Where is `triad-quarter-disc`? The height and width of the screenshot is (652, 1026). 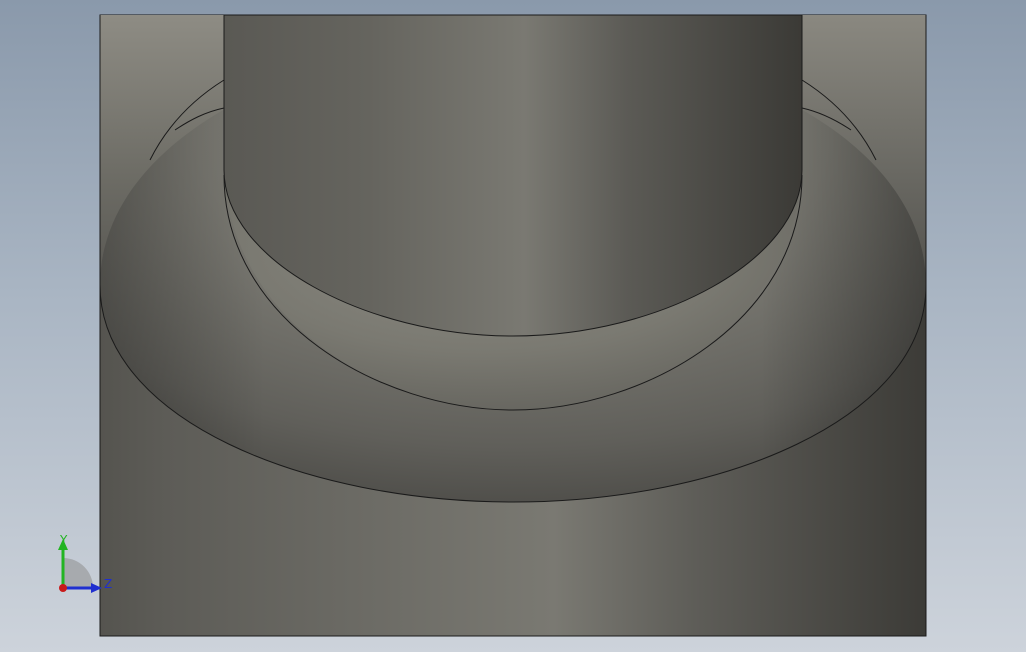
triad-quarter-disc is located at coordinates (78, 573).